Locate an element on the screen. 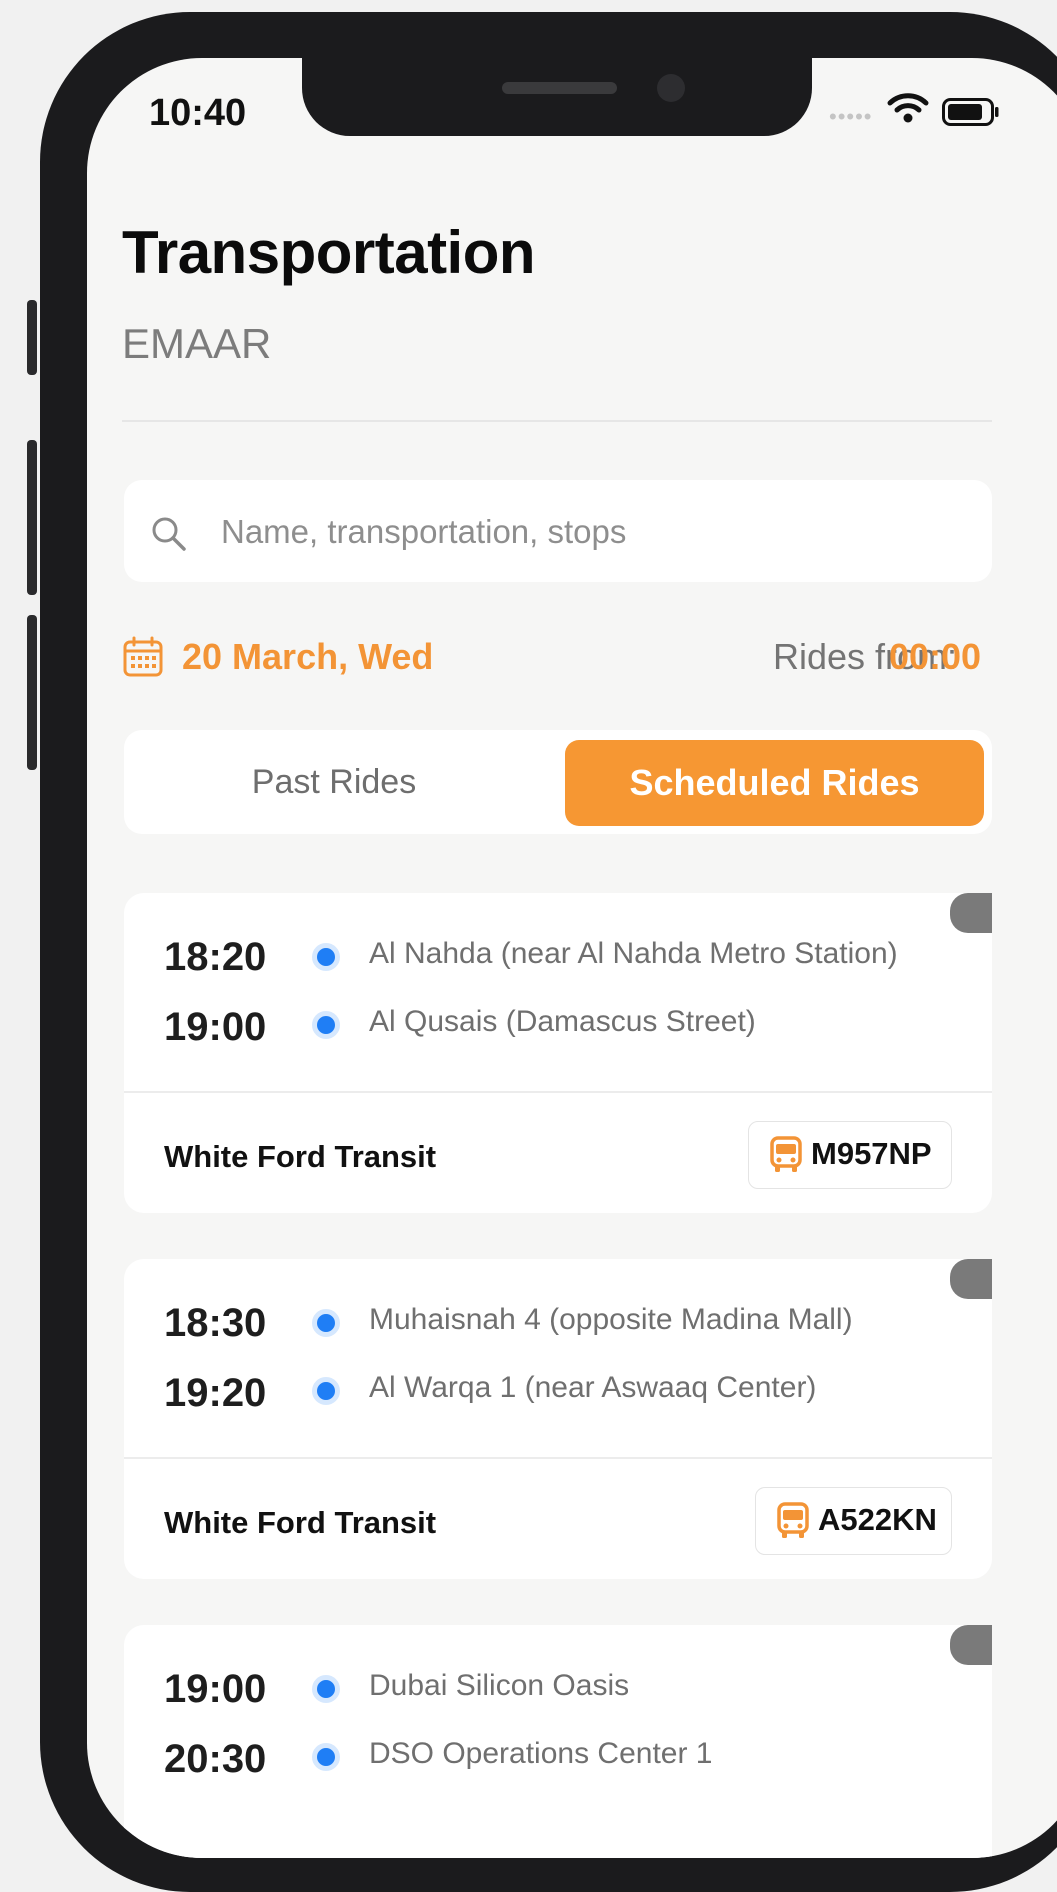 The width and height of the screenshot is (1057, 1892). speaker-grille is located at coordinates (559, 88).